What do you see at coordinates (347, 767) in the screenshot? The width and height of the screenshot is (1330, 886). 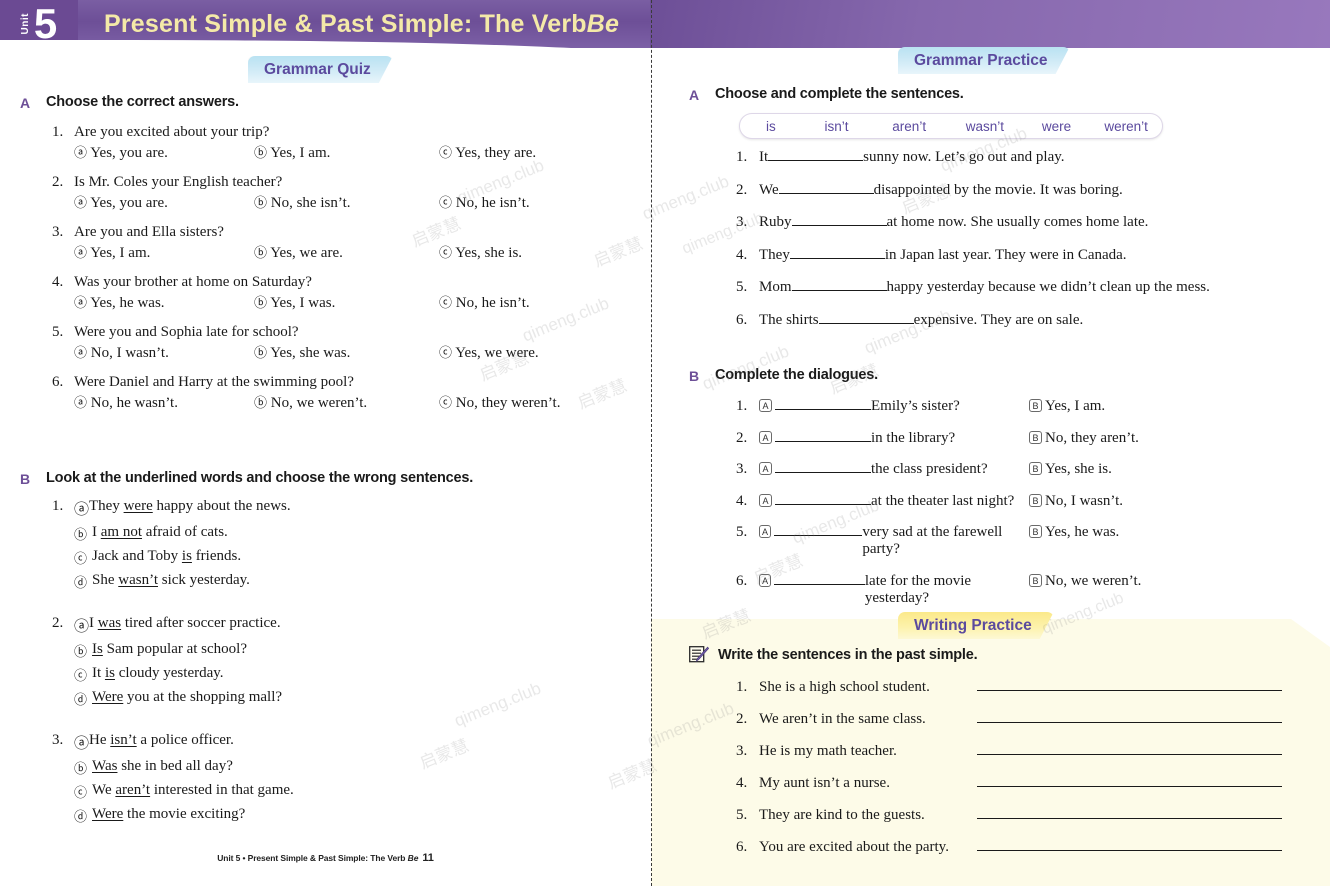 I see `answer-option: ⓑ Was she in bed all day?` at bounding box center [347, 767].